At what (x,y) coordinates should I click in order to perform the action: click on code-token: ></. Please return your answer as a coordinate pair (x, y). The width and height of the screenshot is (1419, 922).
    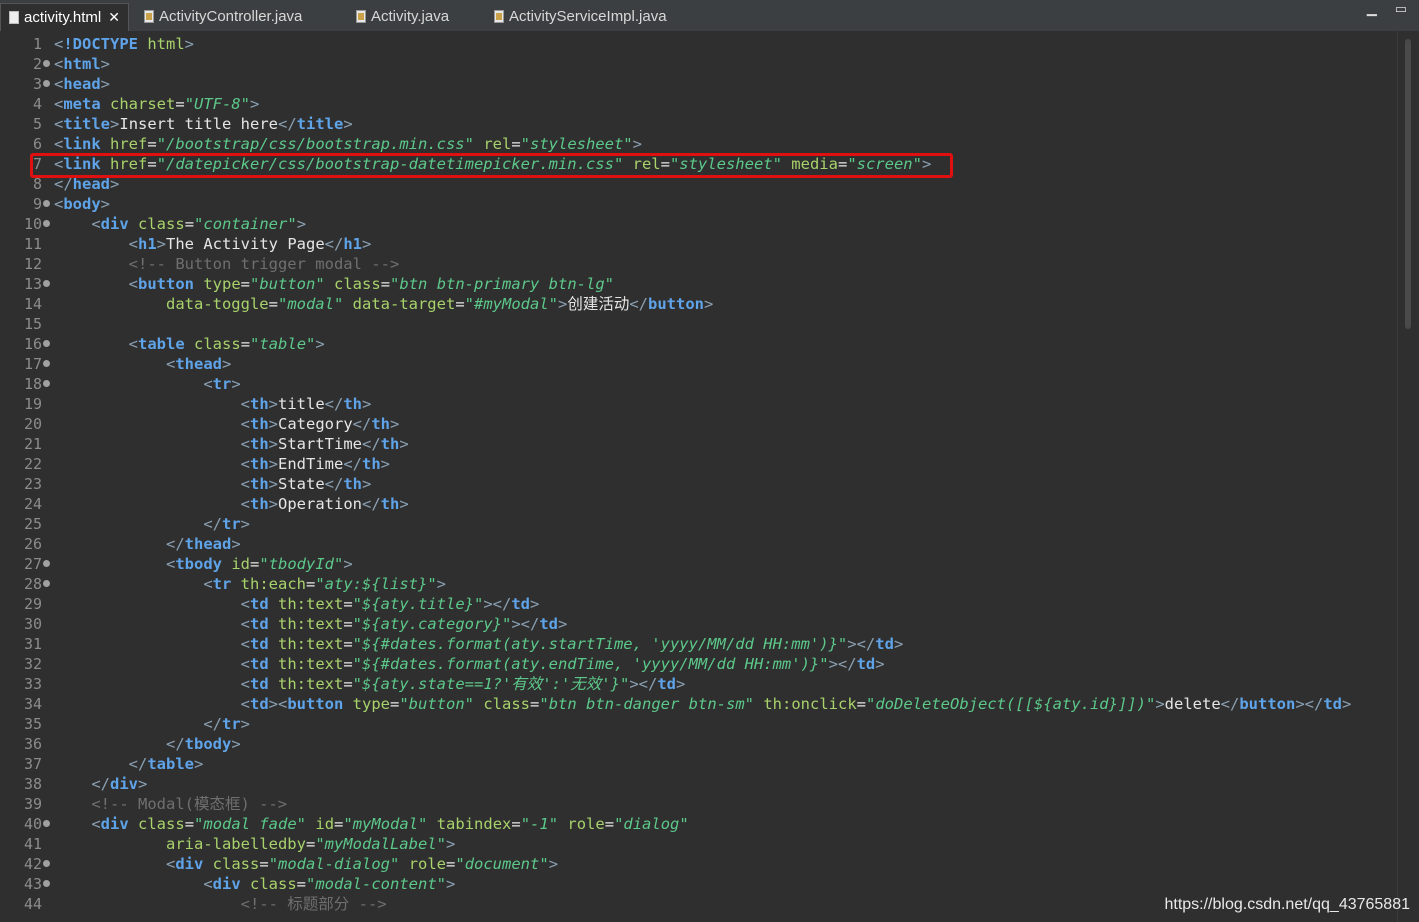
    Looking at the image, I should click on (525, 624).